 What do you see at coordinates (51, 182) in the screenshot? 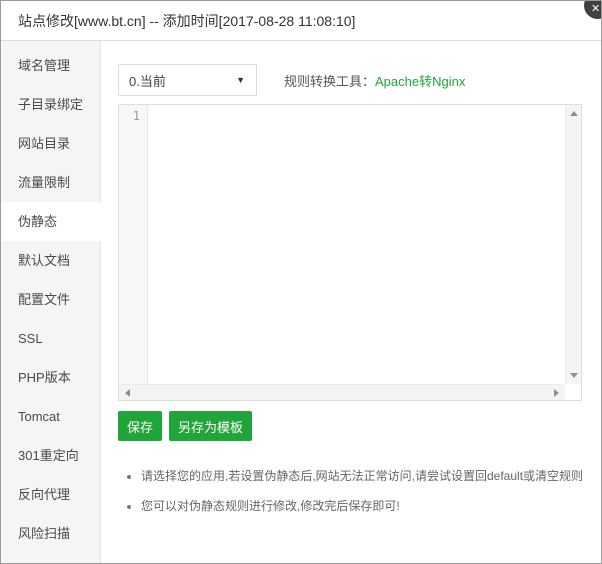
I see `sidebar-item-traffic-limit: 流量限制` at bounding box center [51, 182].